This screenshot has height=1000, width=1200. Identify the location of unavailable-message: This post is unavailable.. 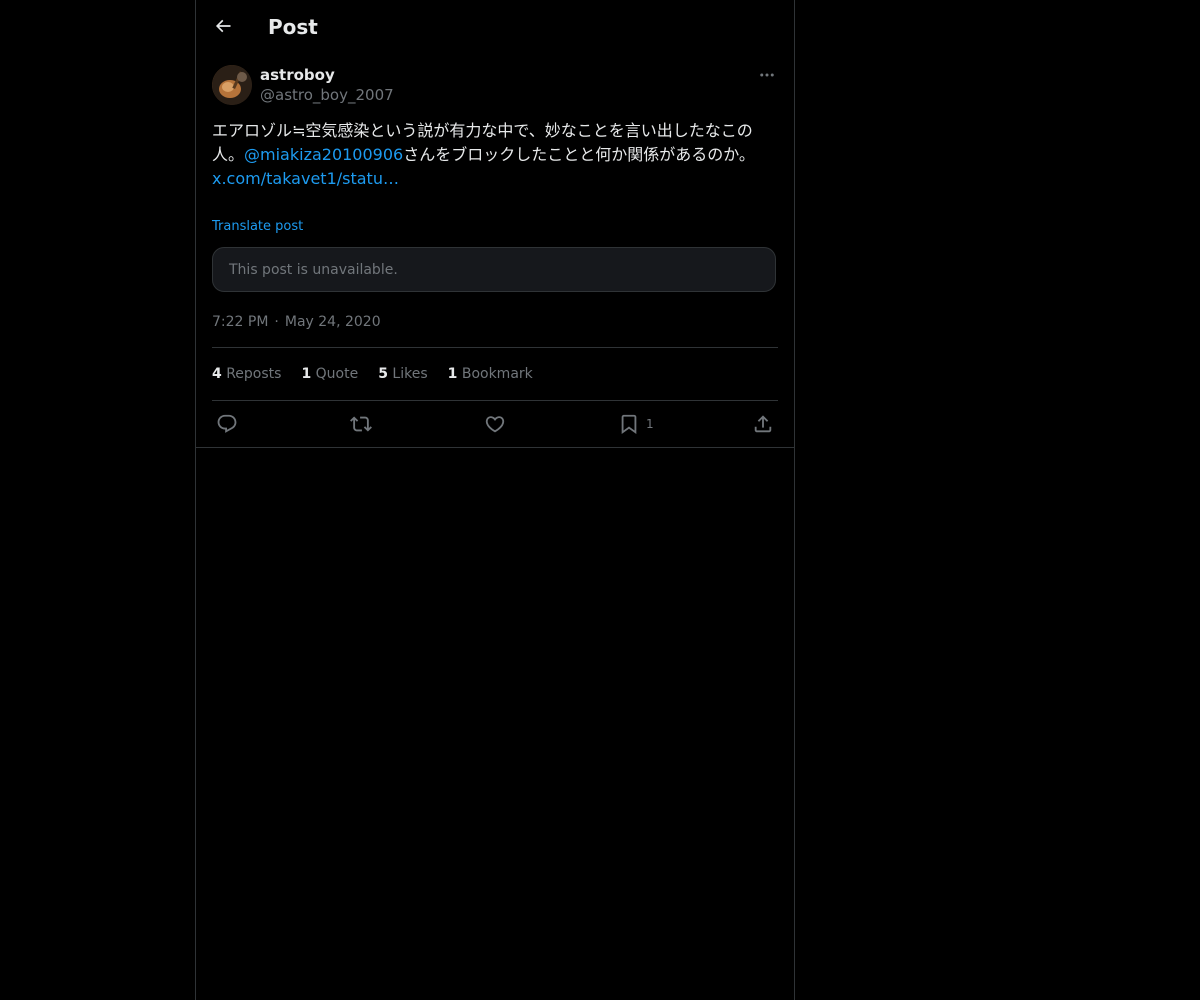
(313, 270).